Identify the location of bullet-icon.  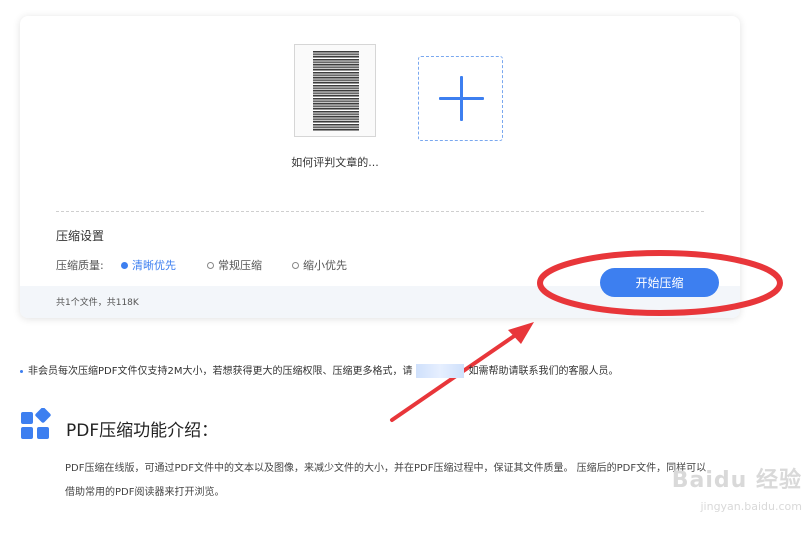
(21, 371).